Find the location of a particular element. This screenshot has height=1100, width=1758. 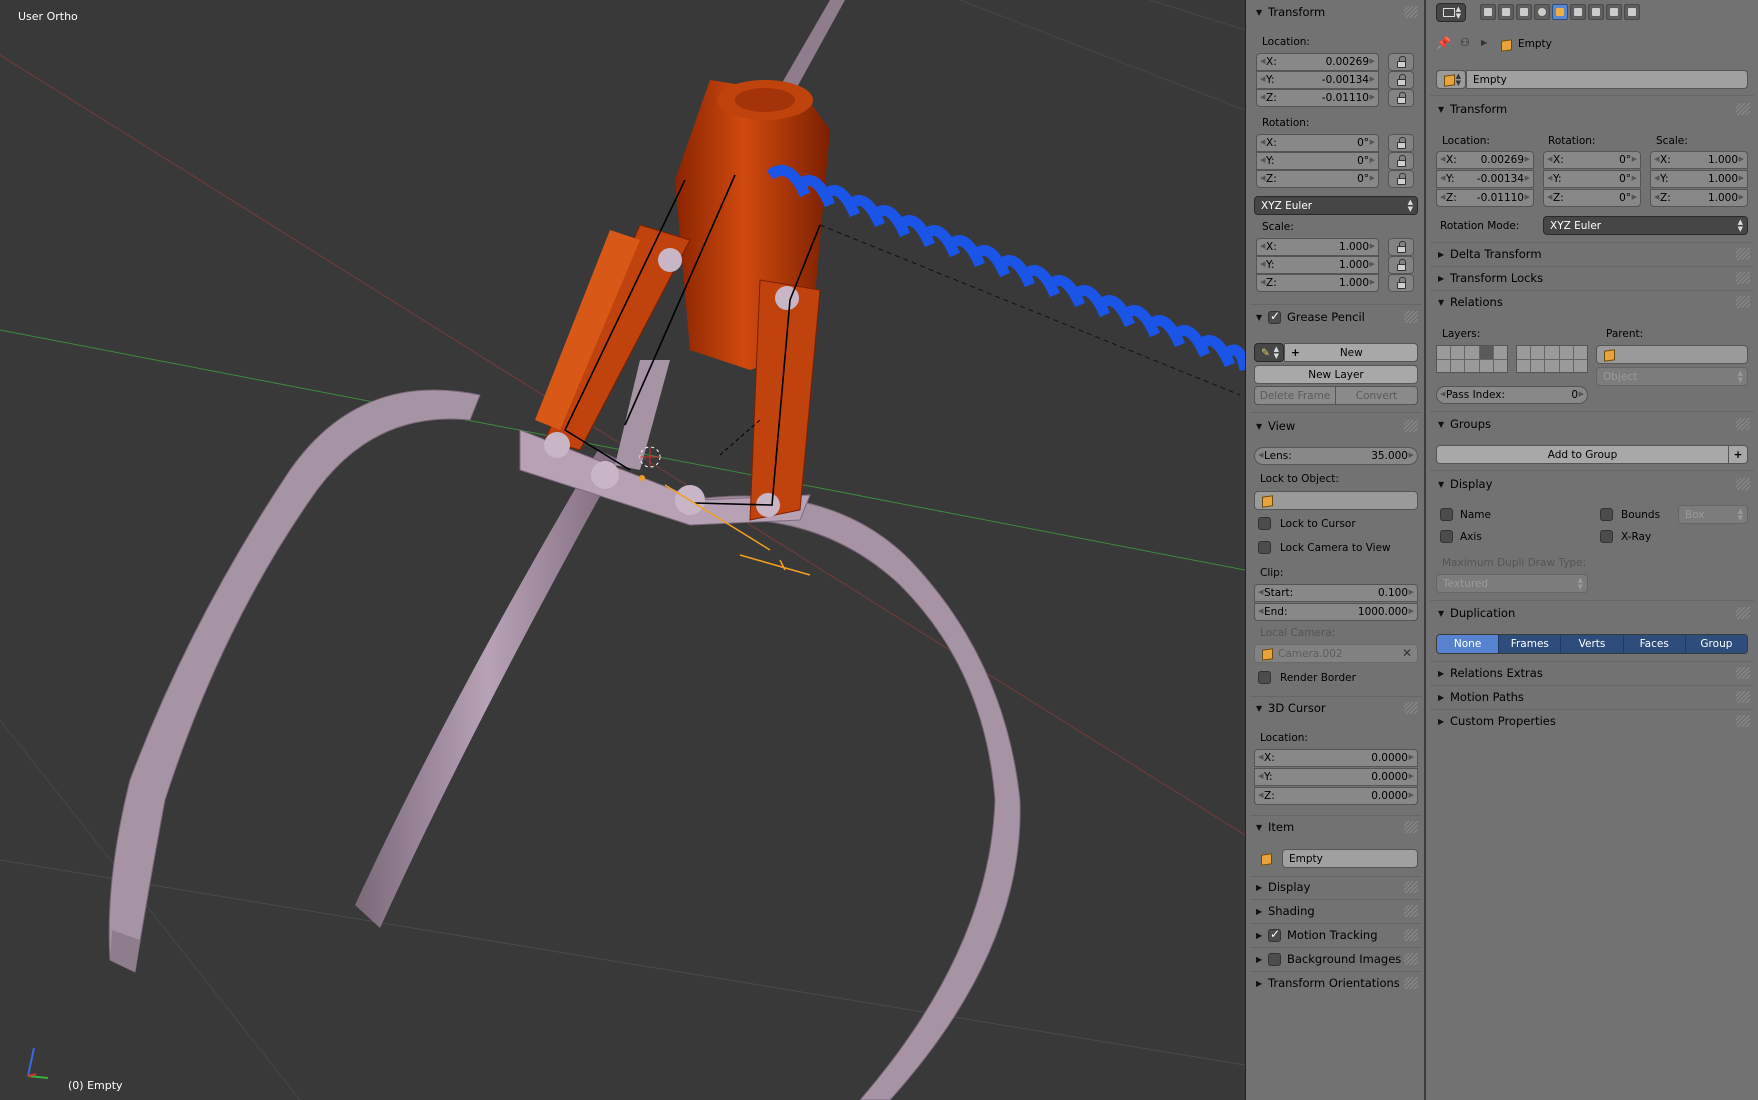

object-transform-panel-header: ▼ Transform is located at coordinates (1596, 109).